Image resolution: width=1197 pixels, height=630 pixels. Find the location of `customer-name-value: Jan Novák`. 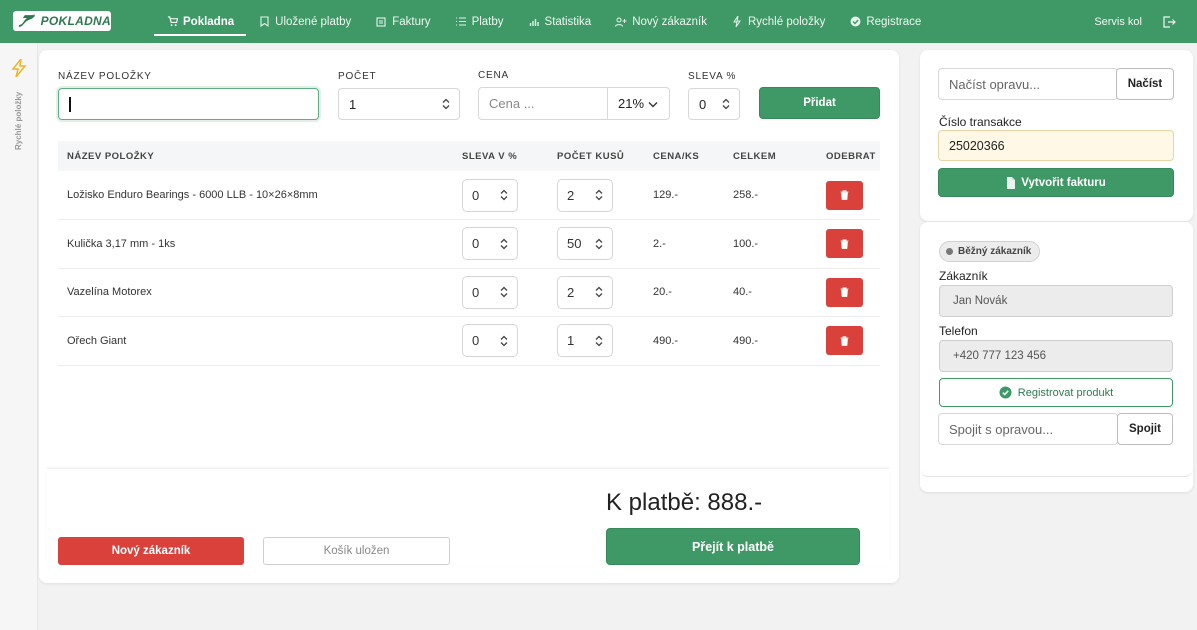

customer-name-value: Jan Novák is located at coordinates (980, 301).